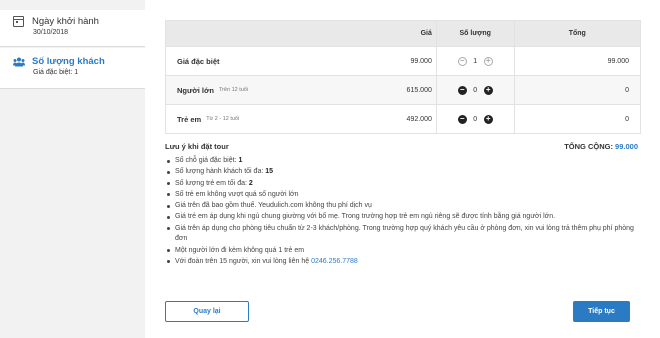 This screenshot has width=660, height=338. I want to click on row-hint: Trên 12 tuổi, so click(233, 90).